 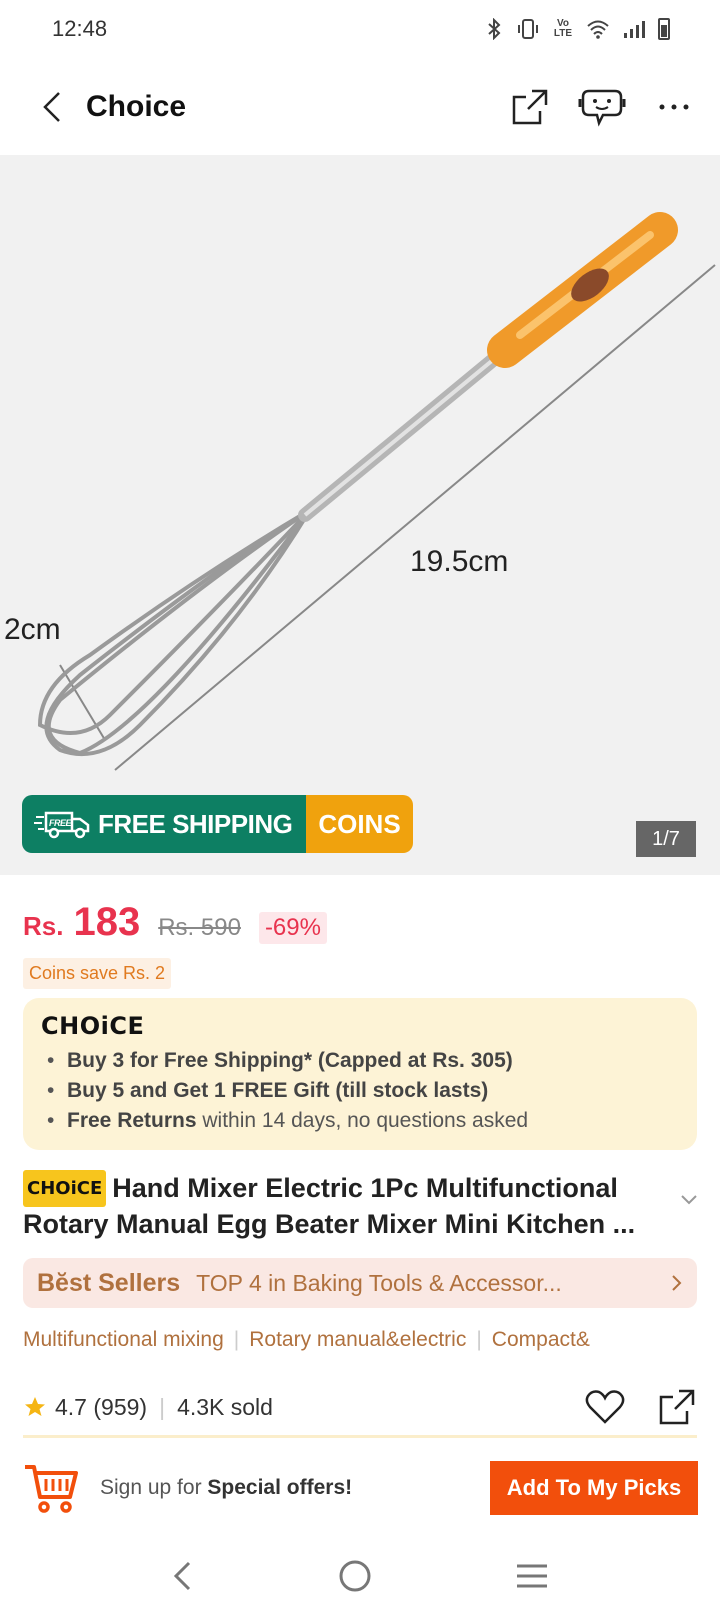 I want to click on system-nav-bar, so click(x=360, y=1576).